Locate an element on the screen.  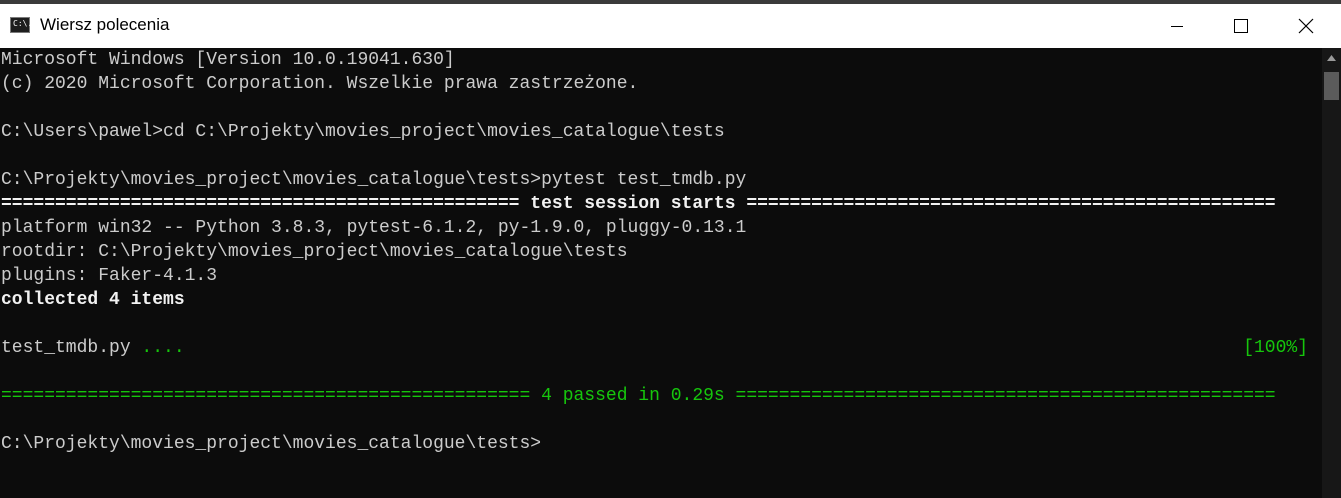
vertical-scrollbar is located at coordinates (1331, 273).